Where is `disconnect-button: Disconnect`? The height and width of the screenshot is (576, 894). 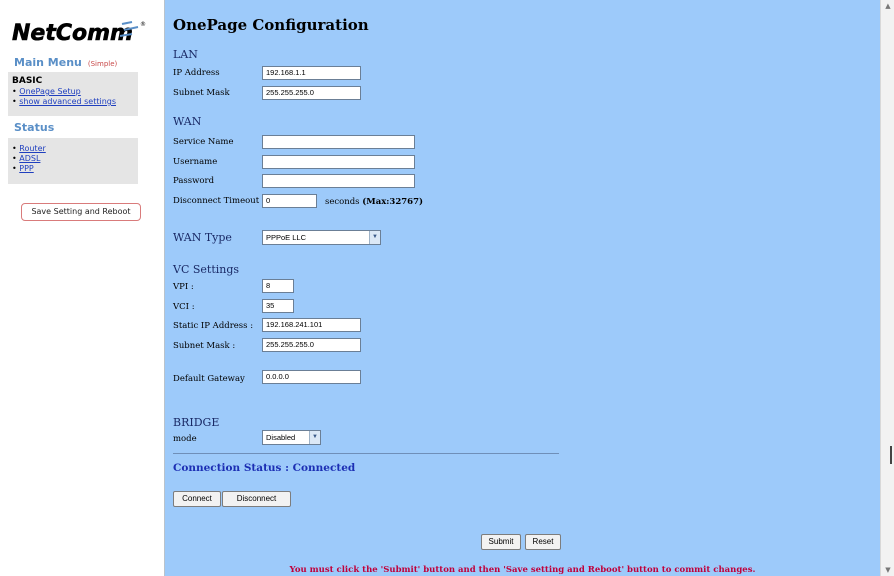 disconnect-button: Disconnect is located at coordinates (256, 499).